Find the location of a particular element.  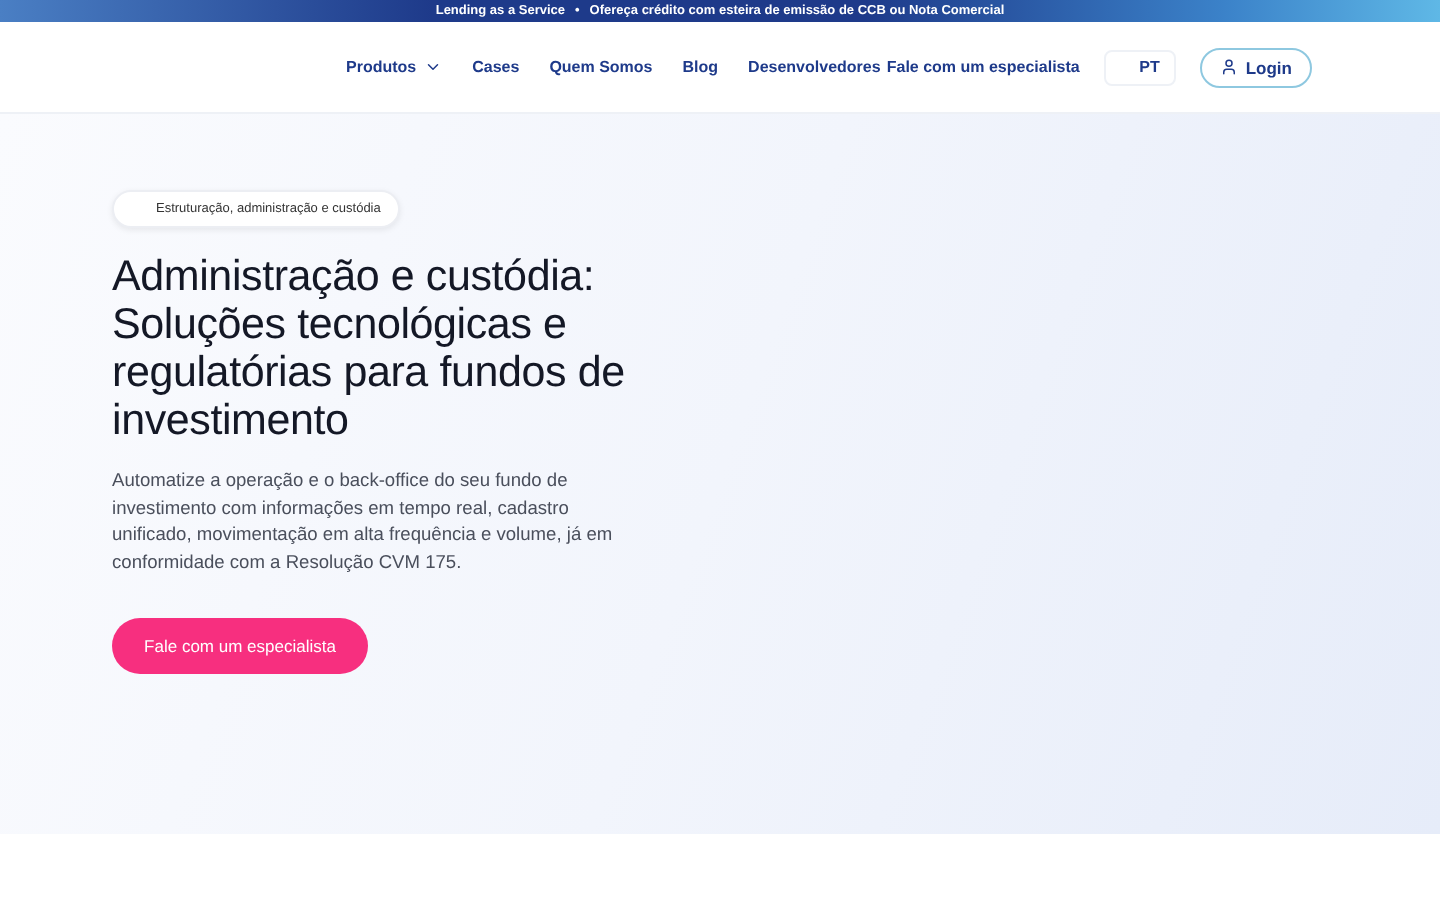

nav-link: Desenvolvedores is located at coordinates (814, 67).